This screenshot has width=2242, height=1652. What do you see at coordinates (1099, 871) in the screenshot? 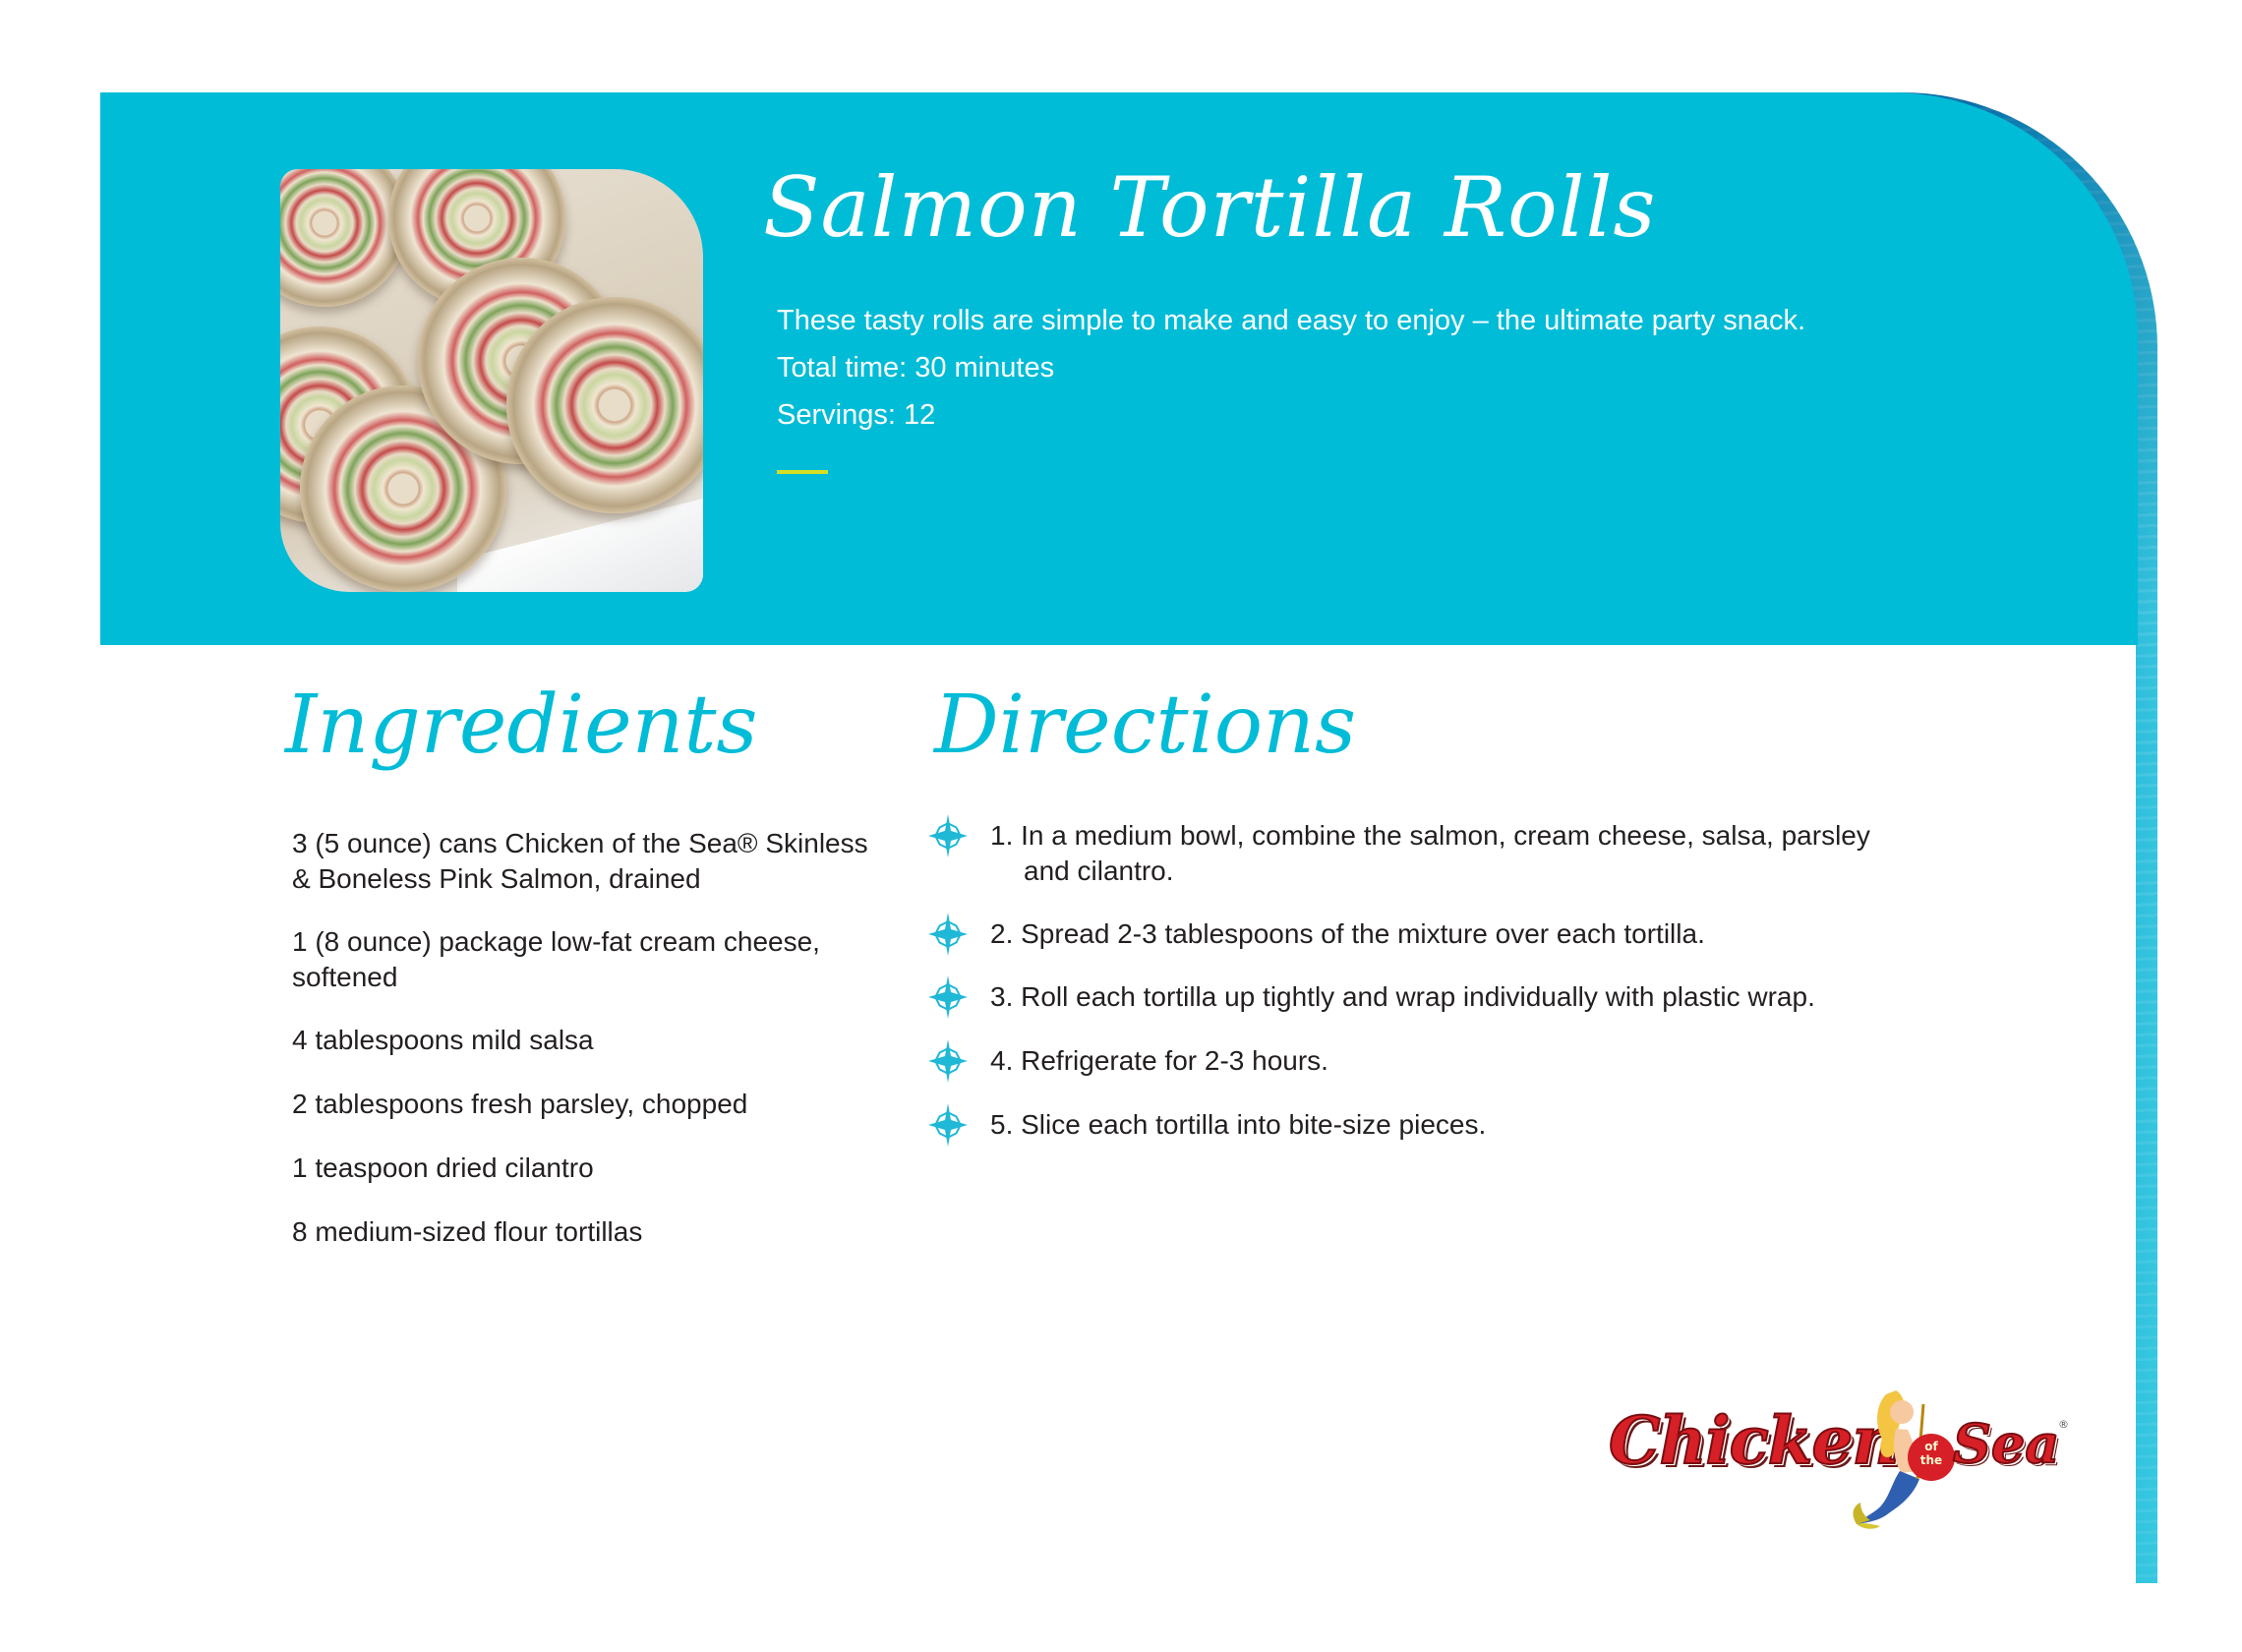
I see `direction-step-text-continued: and cilantro.` at bounding box center [1099, 871].